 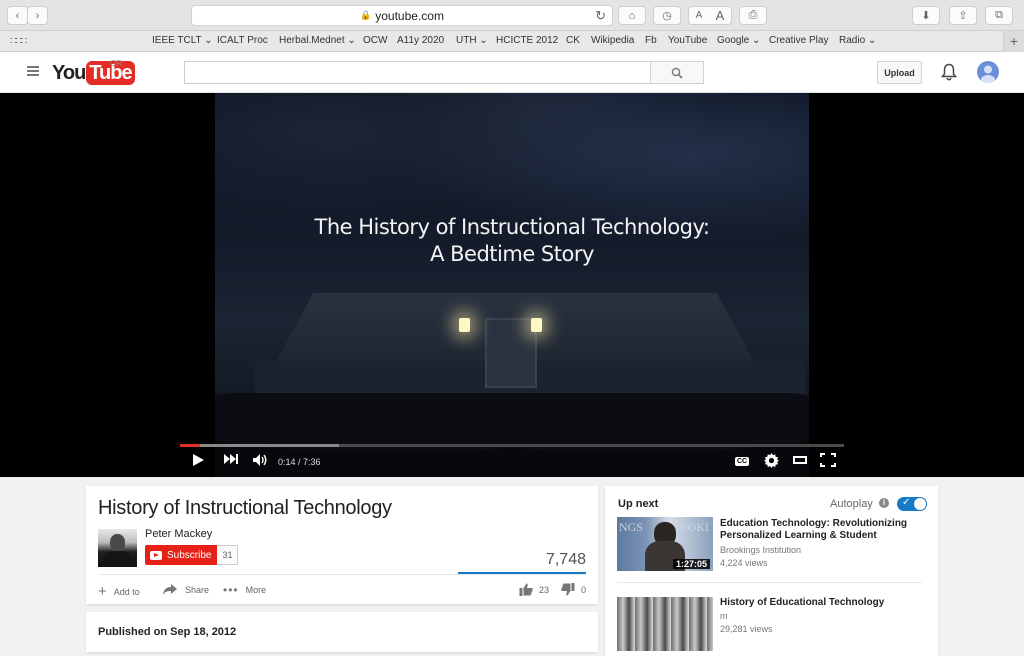 I want to click on youtube-header: You Tube GR Upload, so click(x=512, y=72).